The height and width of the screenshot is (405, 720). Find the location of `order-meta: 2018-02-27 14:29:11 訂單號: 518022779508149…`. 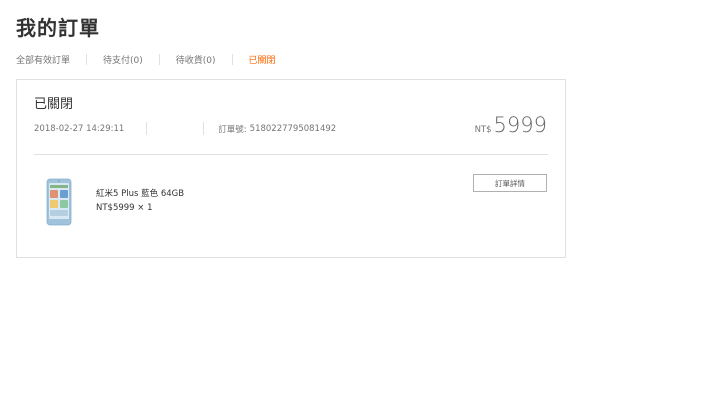

order-meta: 2018-02-27 14:29:11 訂單號: 518022779508149… is located at coordinates (185, 128).